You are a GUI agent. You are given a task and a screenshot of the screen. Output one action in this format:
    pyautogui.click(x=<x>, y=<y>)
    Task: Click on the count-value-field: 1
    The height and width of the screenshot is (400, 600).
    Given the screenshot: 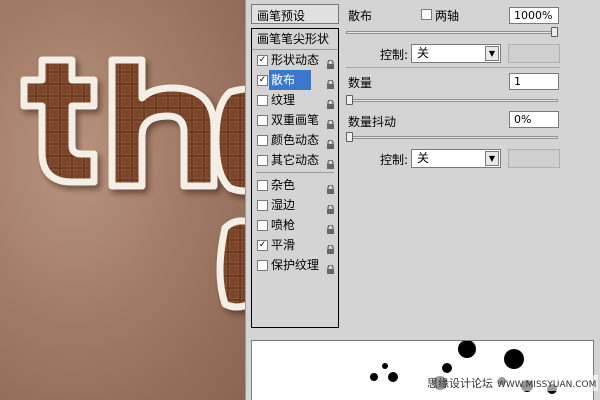 What is the action you would take?
    pyautogui.click(x=534, y=81)
    